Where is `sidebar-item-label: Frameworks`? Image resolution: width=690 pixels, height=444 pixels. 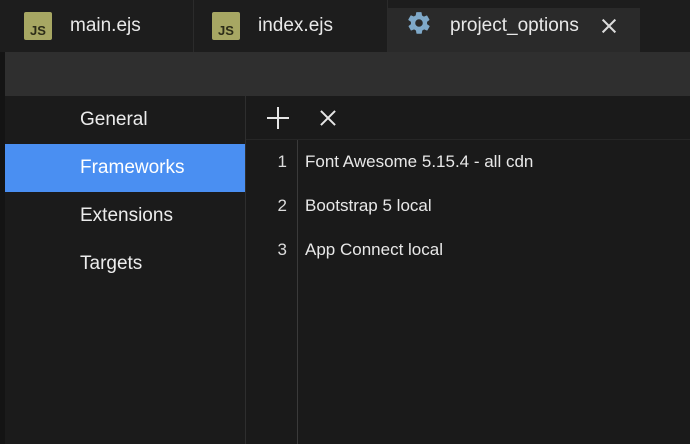 sidebar-item-label: Frameworks is located at coordinates (132, 167).